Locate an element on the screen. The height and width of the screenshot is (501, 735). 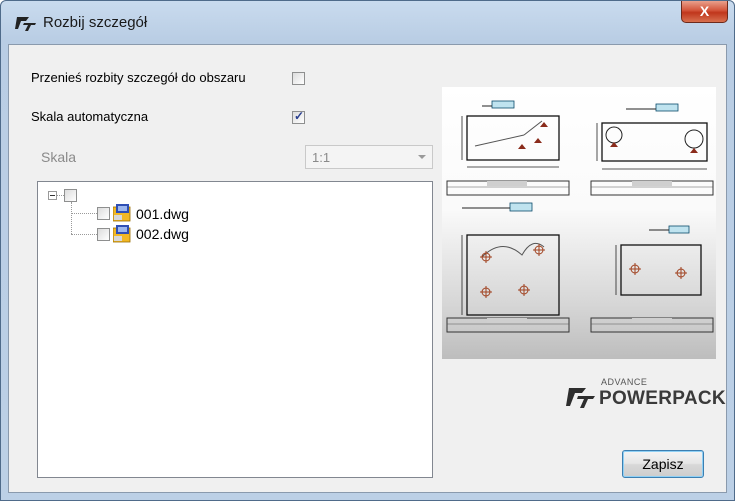
title-bar: Rozbij szczegół X is located at coordinates (367, 22).